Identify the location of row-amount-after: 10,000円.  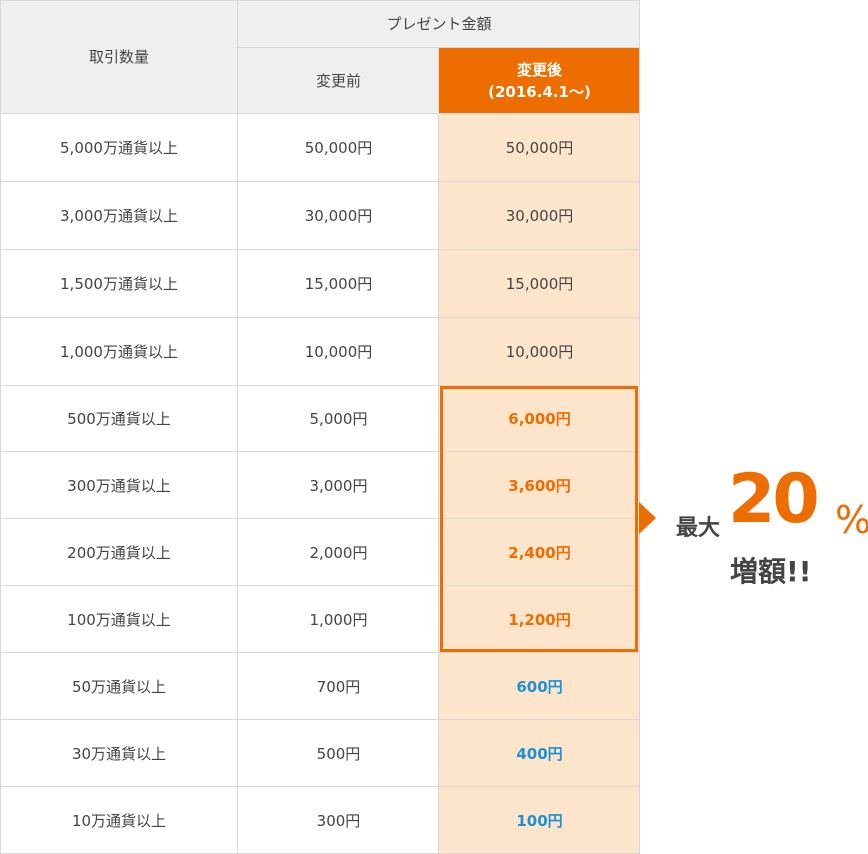
(539, 352).